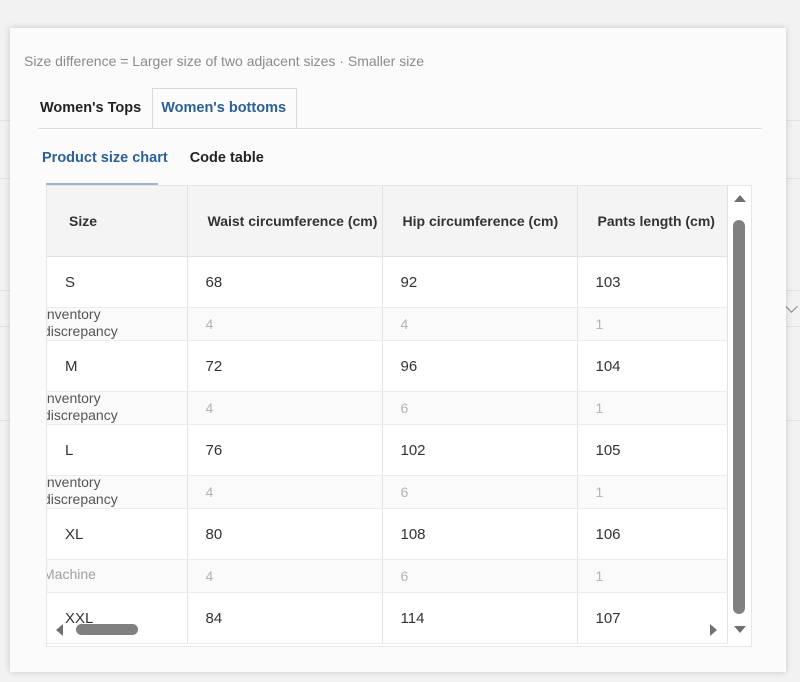 The image size is (800, 682). I want to click on table-row: XL 80 108 106, so click(387, 534).